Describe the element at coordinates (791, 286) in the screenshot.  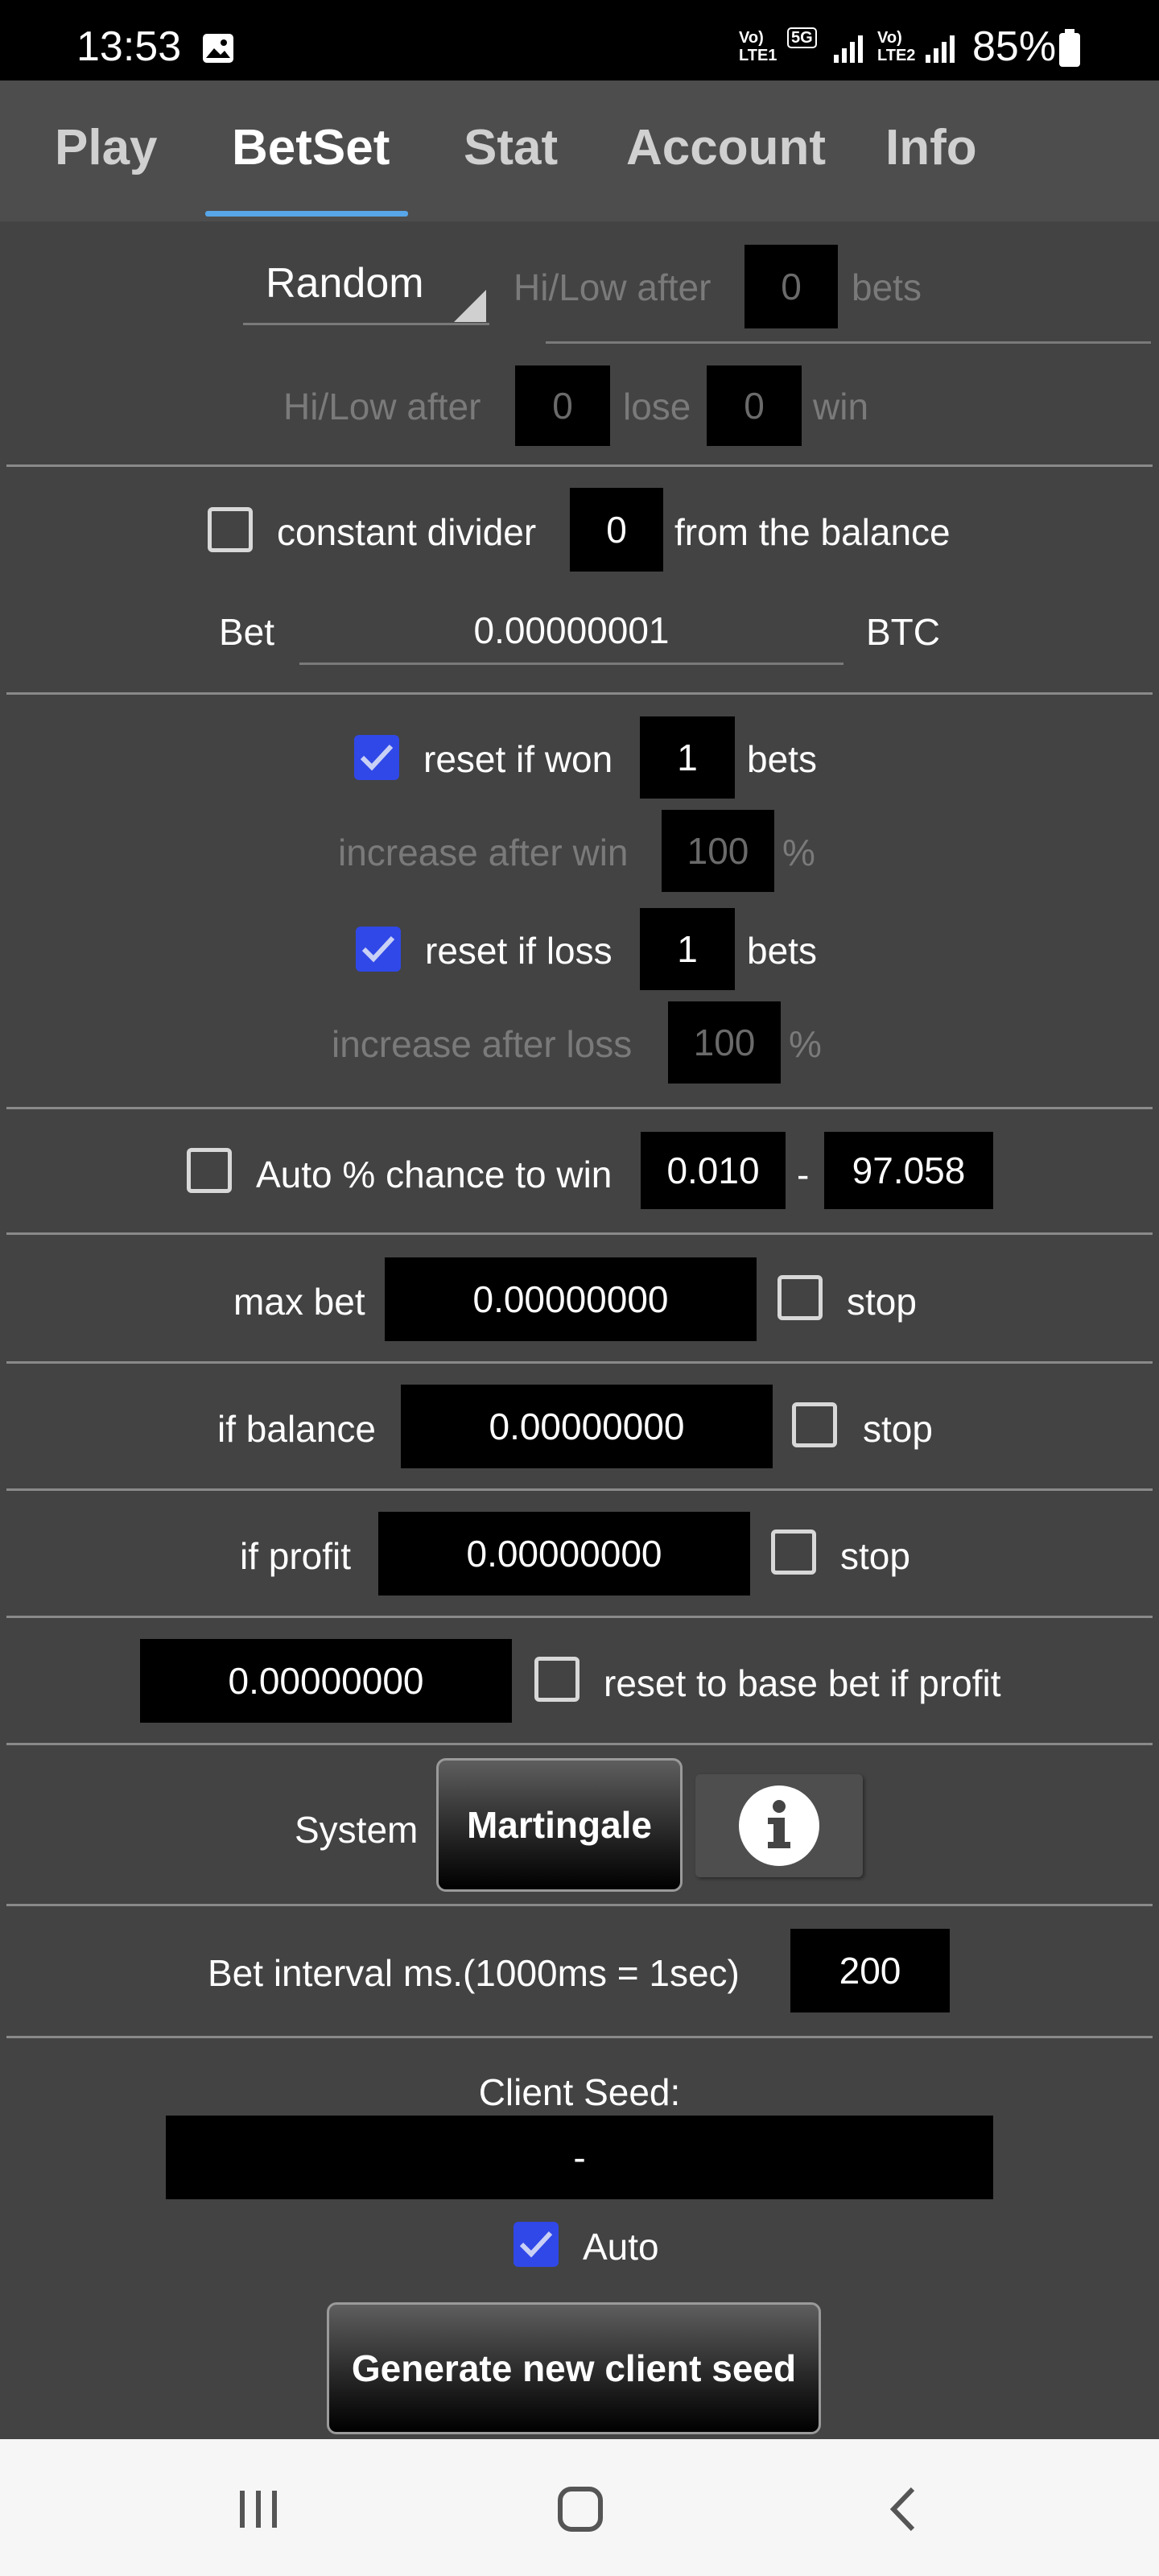
I see `hilow-after-input: 0` at that location.